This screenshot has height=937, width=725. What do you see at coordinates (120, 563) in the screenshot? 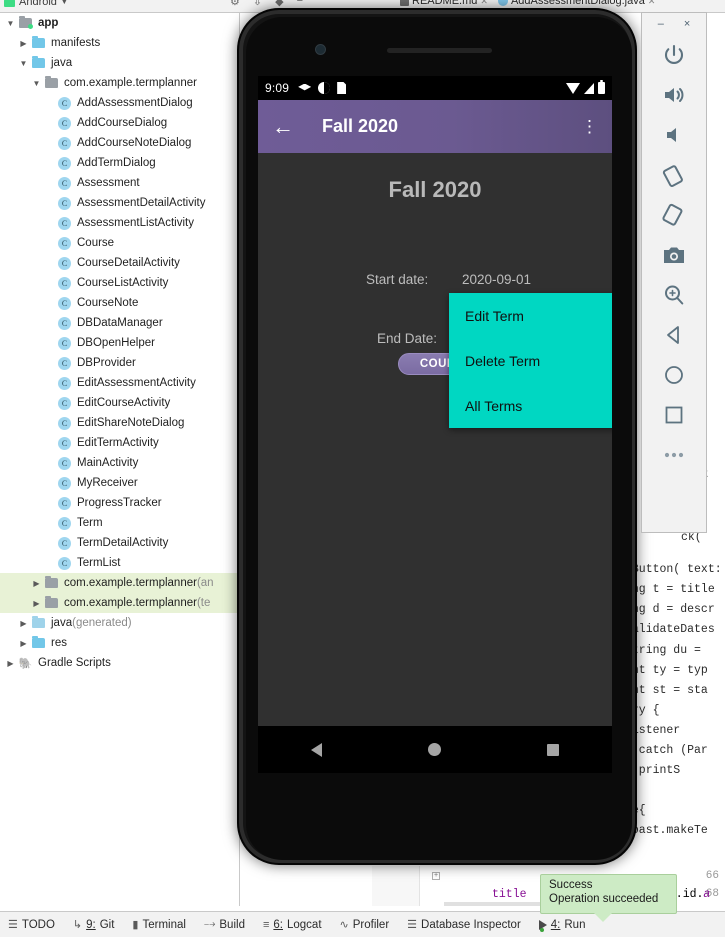
I see `tree-item-termlist: C TermList` at bounding box center [120, 563].